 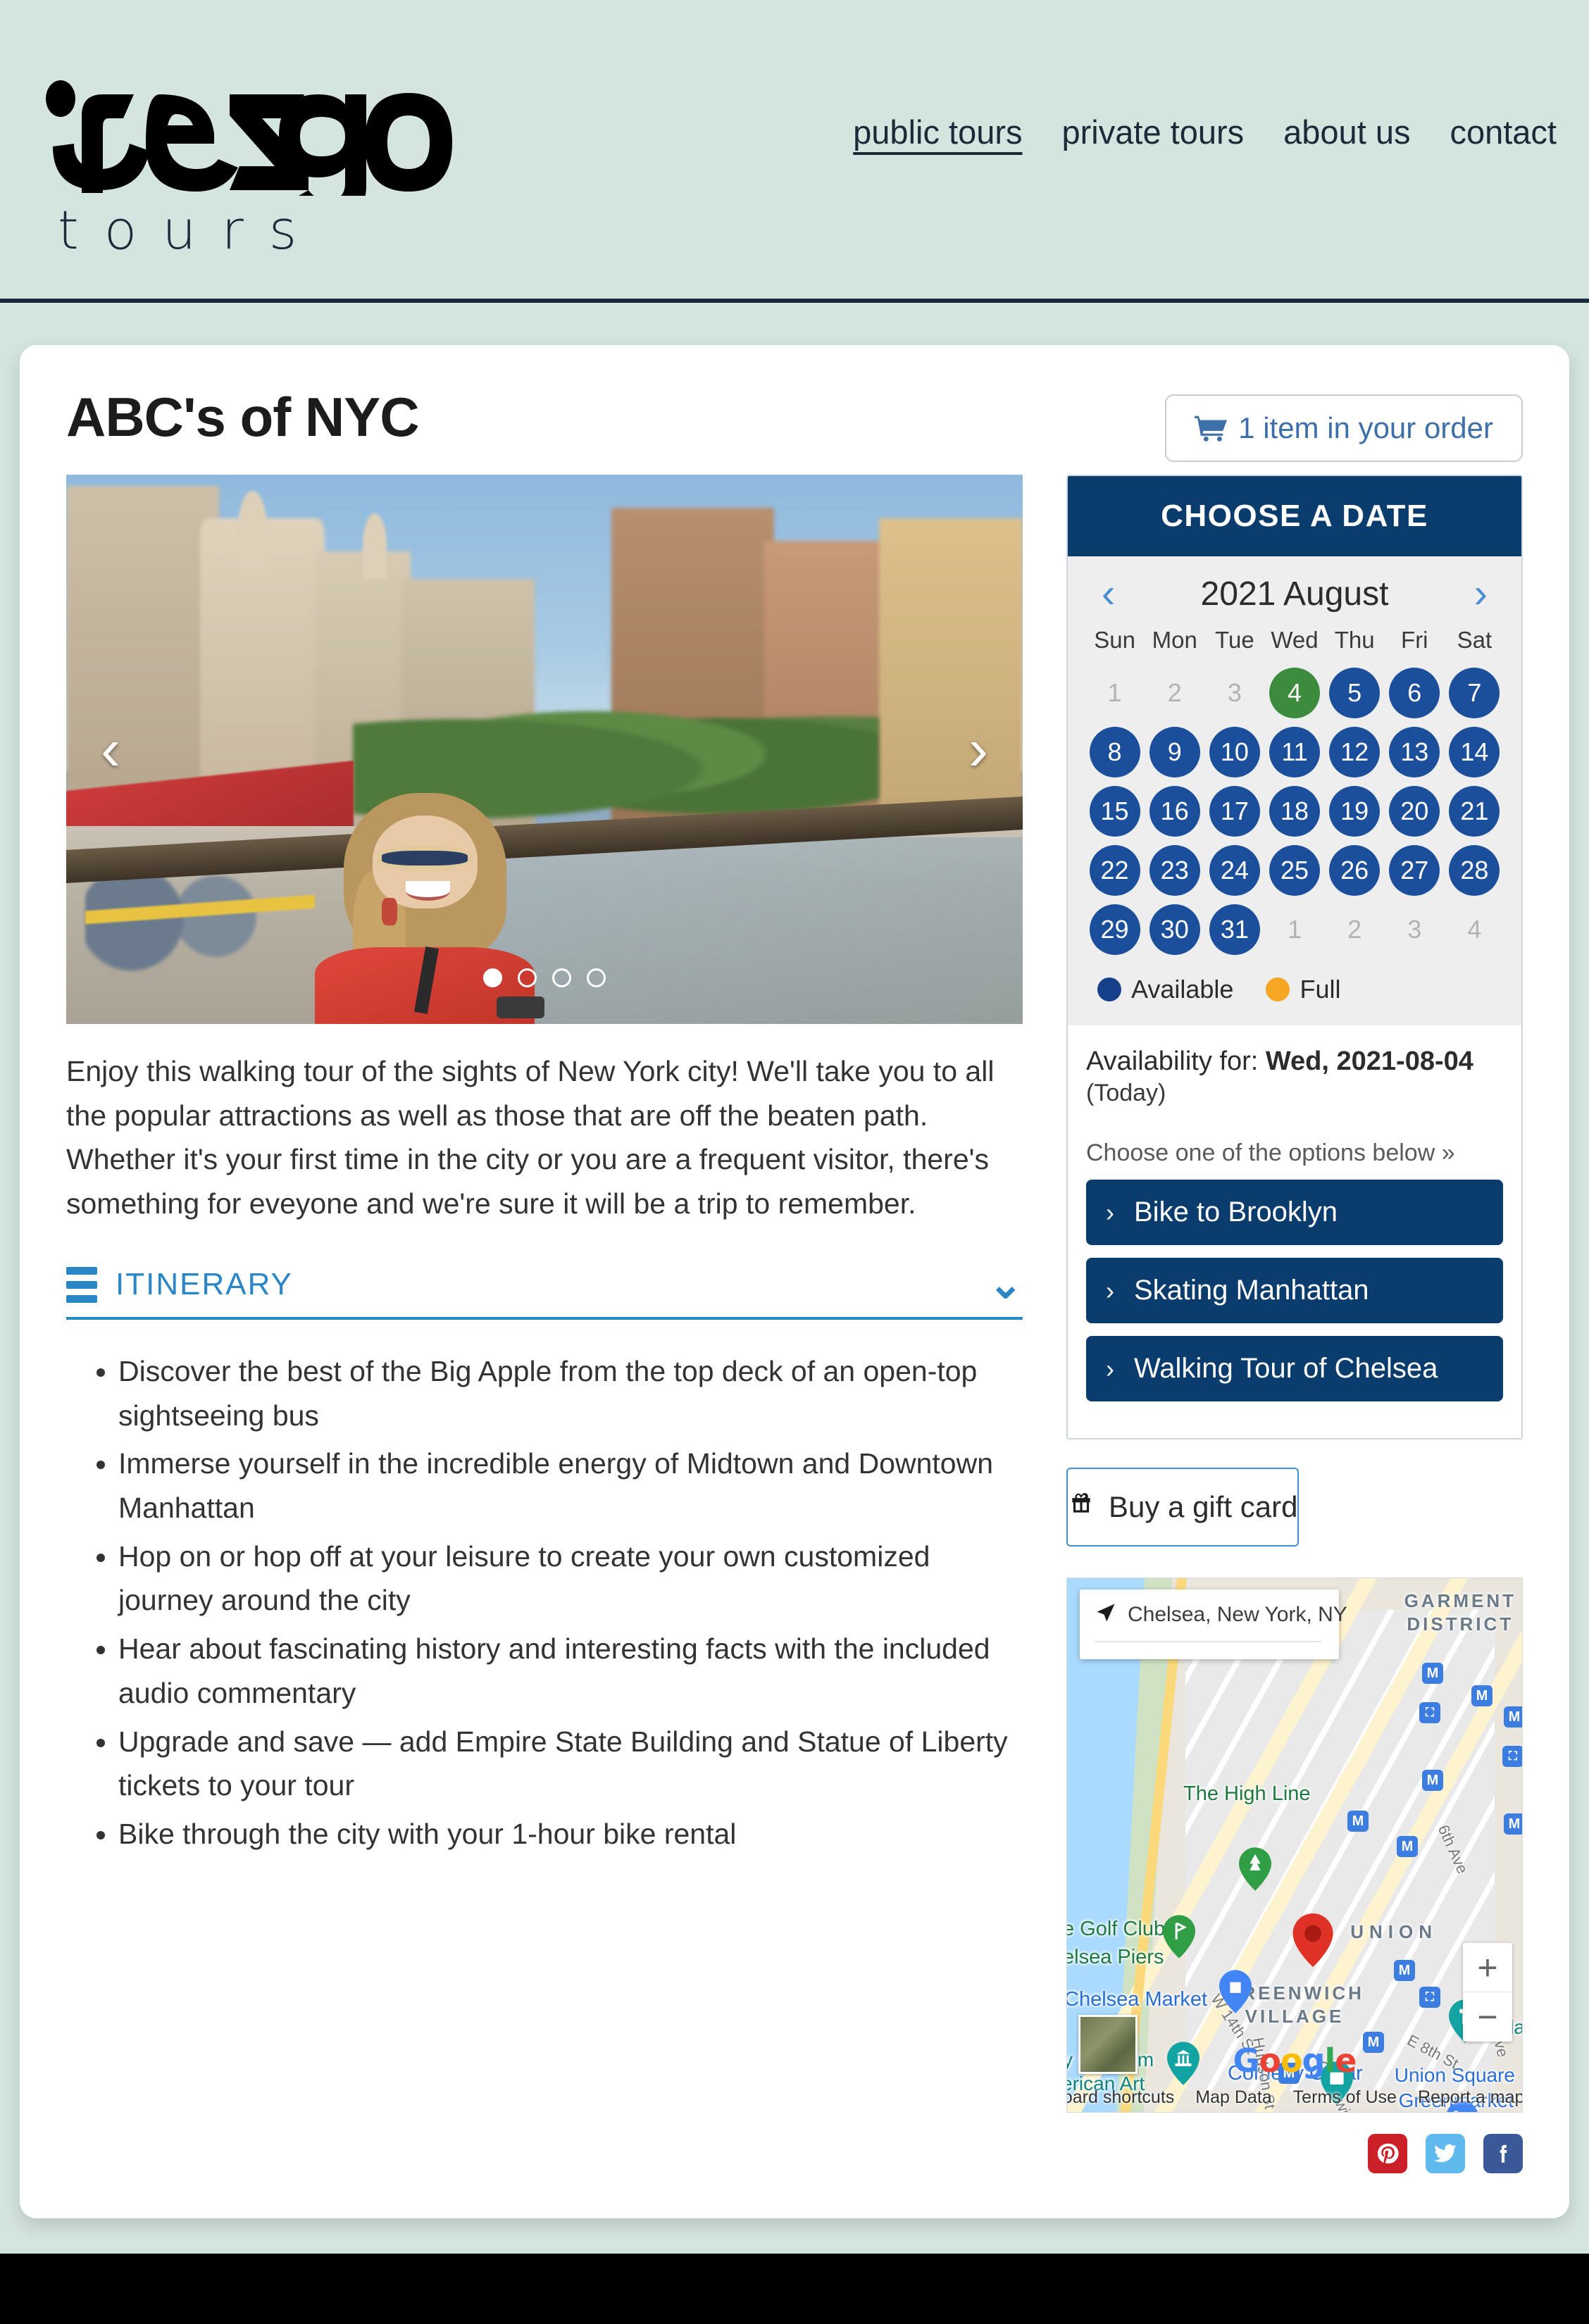 I want to click on navigation-arrow-icon, so click(x=1105, y=1614).